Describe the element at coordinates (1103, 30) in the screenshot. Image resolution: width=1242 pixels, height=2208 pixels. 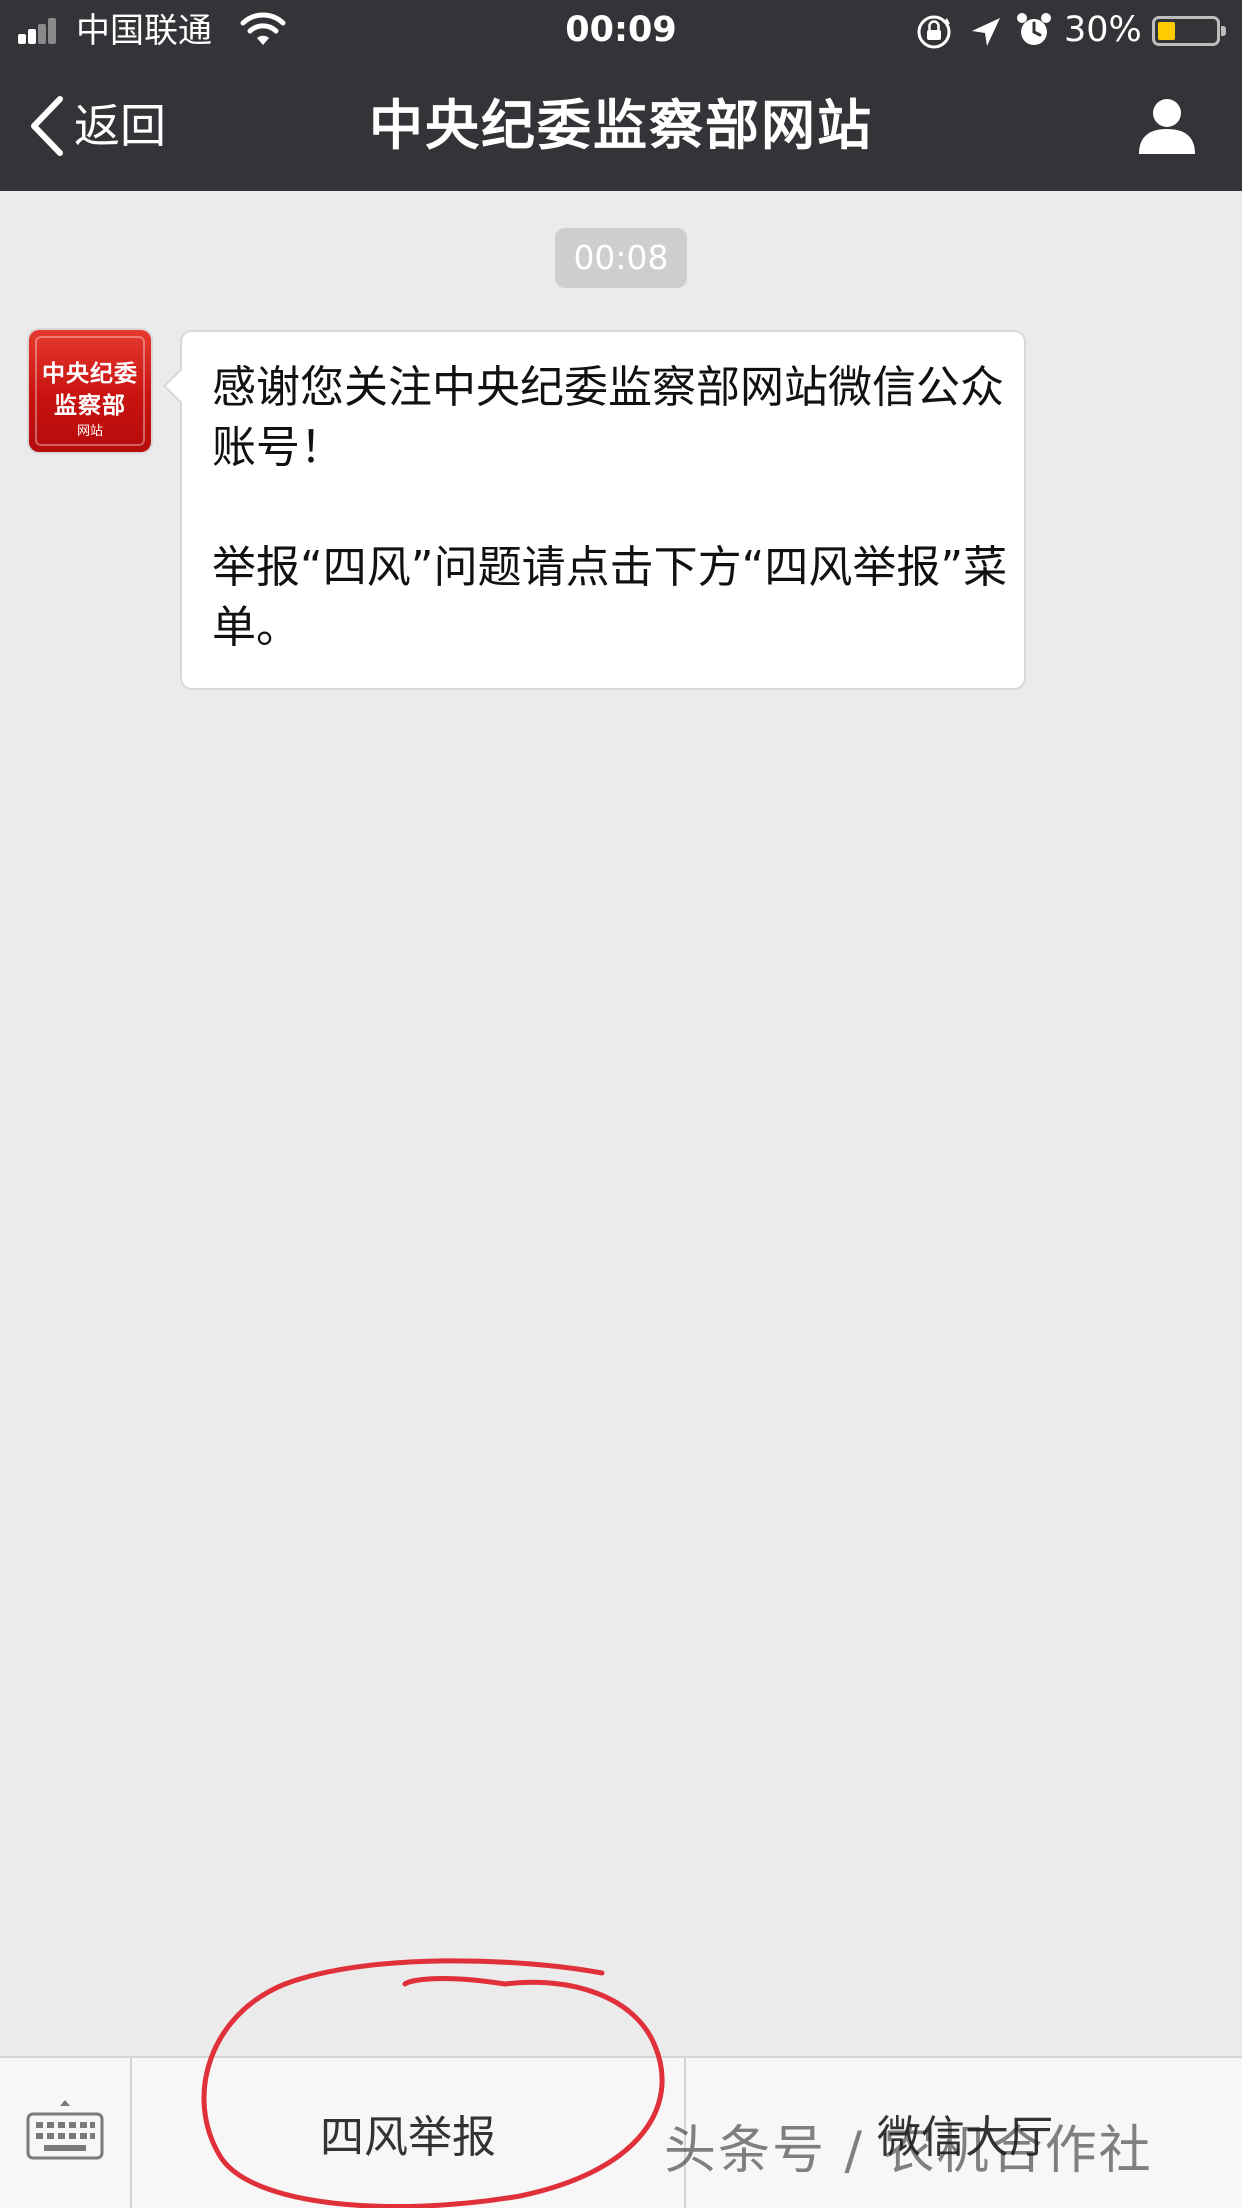
I see `battery-percent: 30%` at that location.